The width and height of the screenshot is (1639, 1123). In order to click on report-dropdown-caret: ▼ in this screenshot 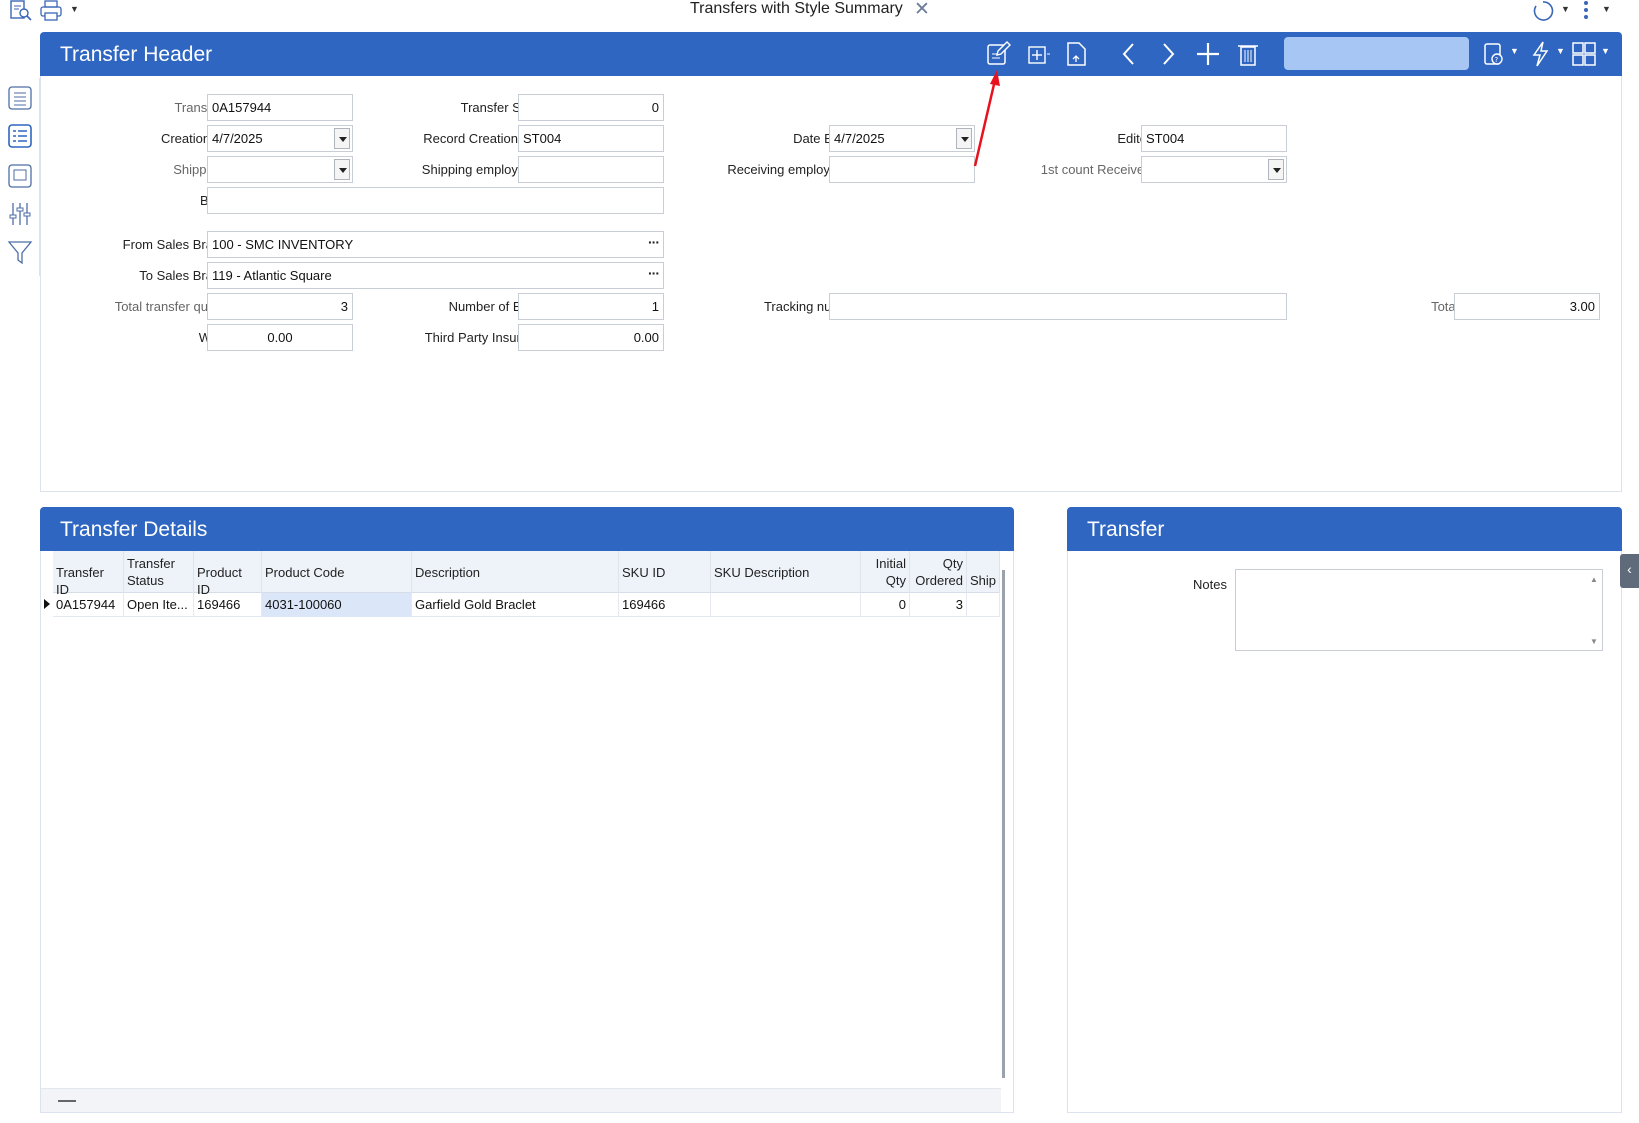, I will do `click(1514, 51)`.